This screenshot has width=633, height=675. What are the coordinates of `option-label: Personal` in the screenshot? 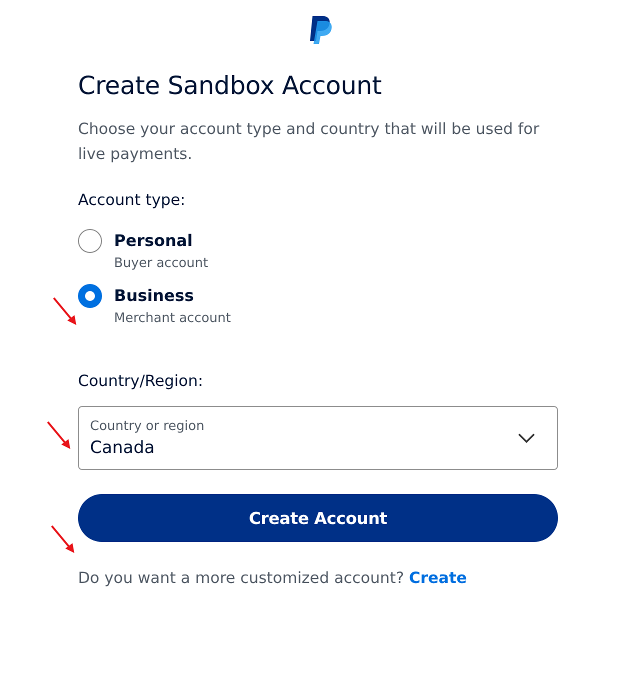 It's located at (161, 240).